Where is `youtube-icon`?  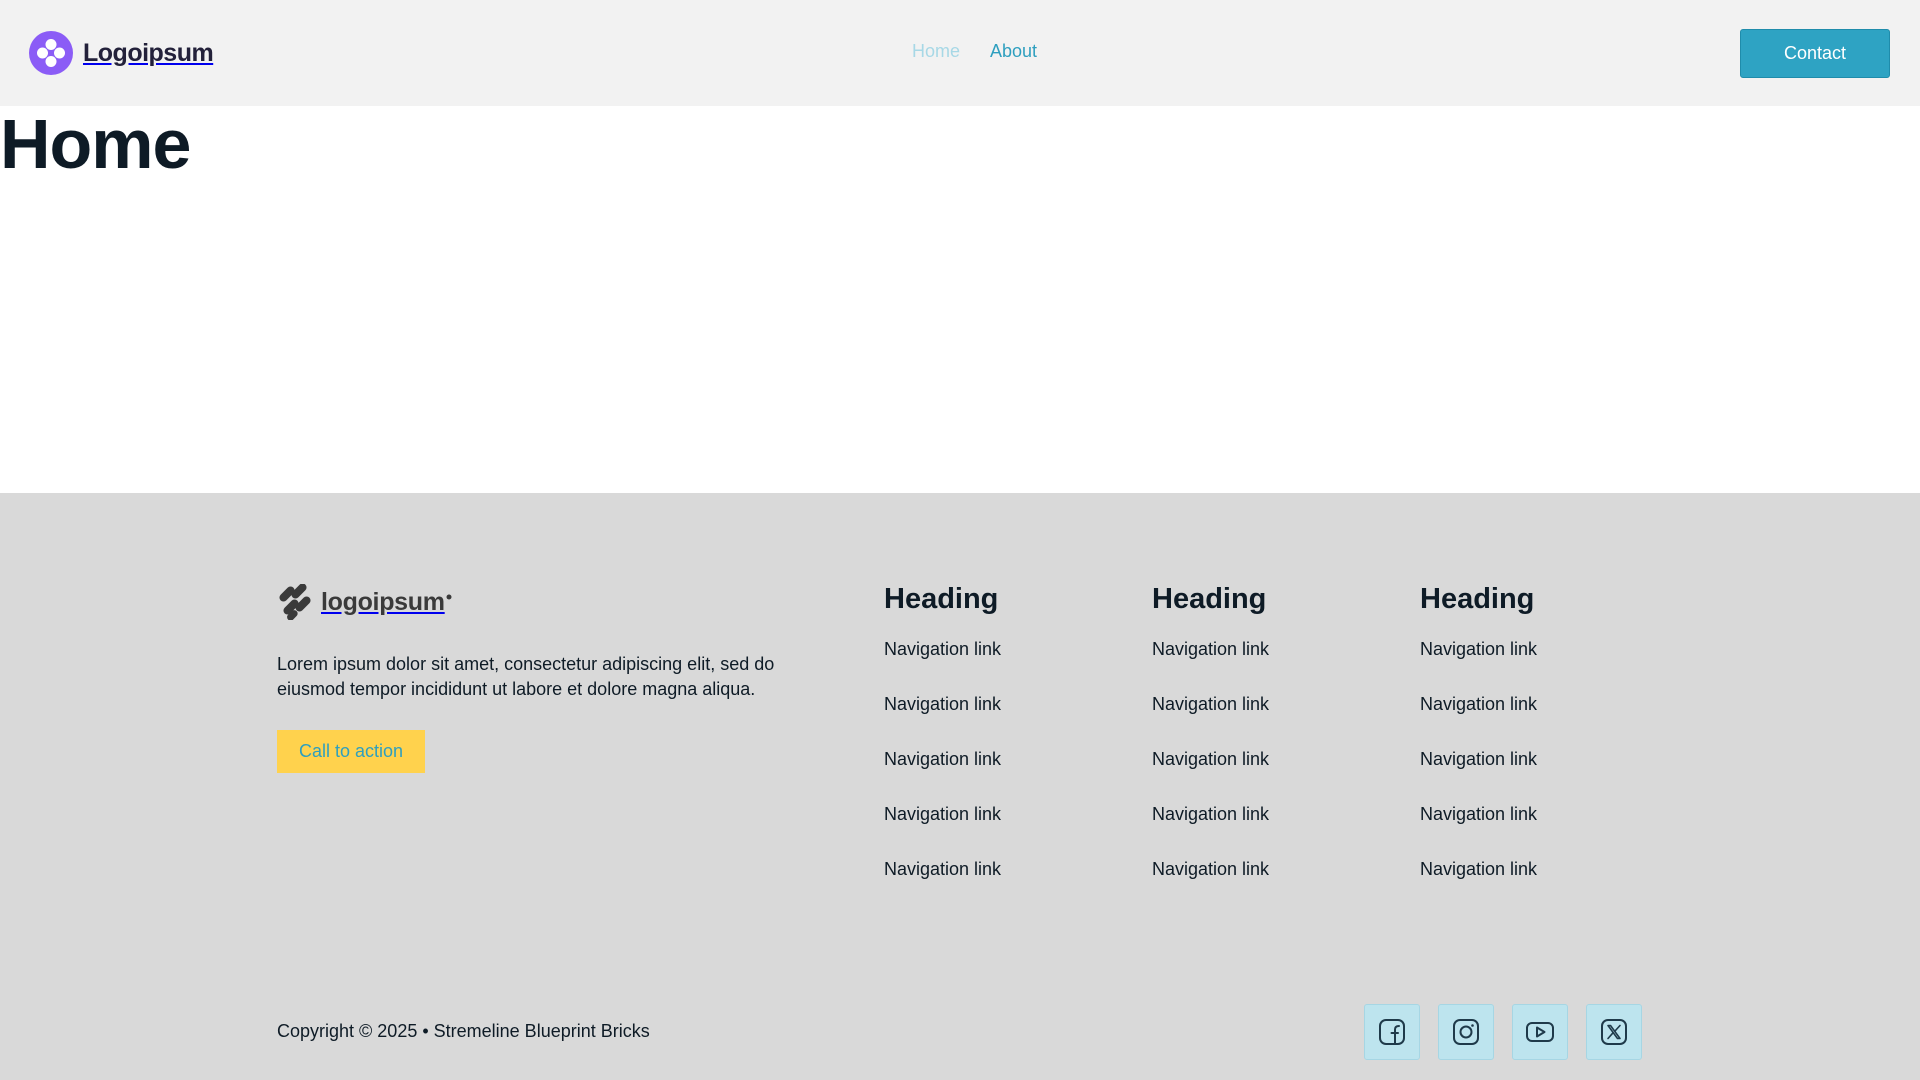
youtube-icon is located at coordinates (1540, 1032).